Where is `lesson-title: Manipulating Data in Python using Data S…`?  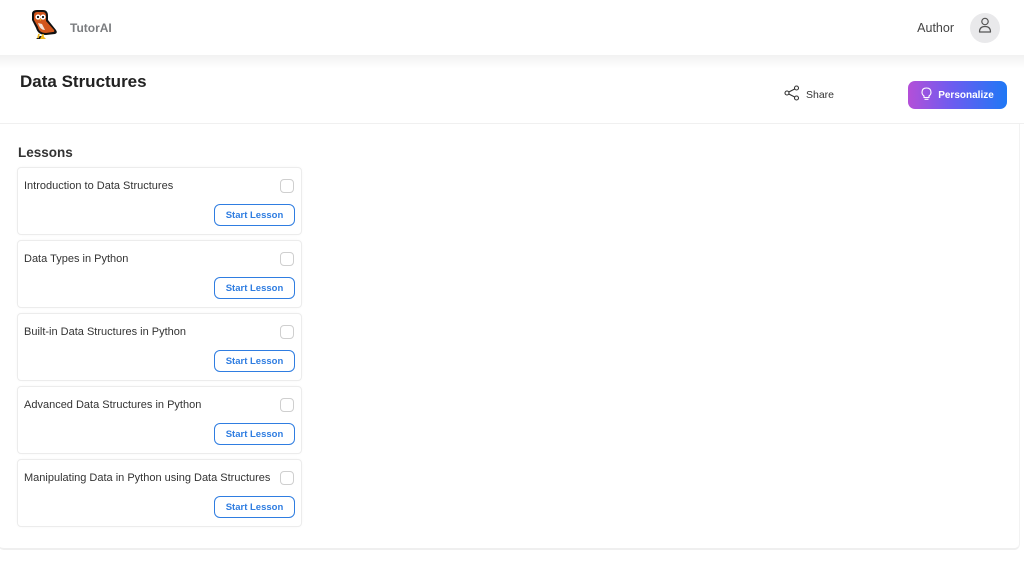 lesson-title: Manipulating Data in Python using Data S… is located at coordinates (147, 478).